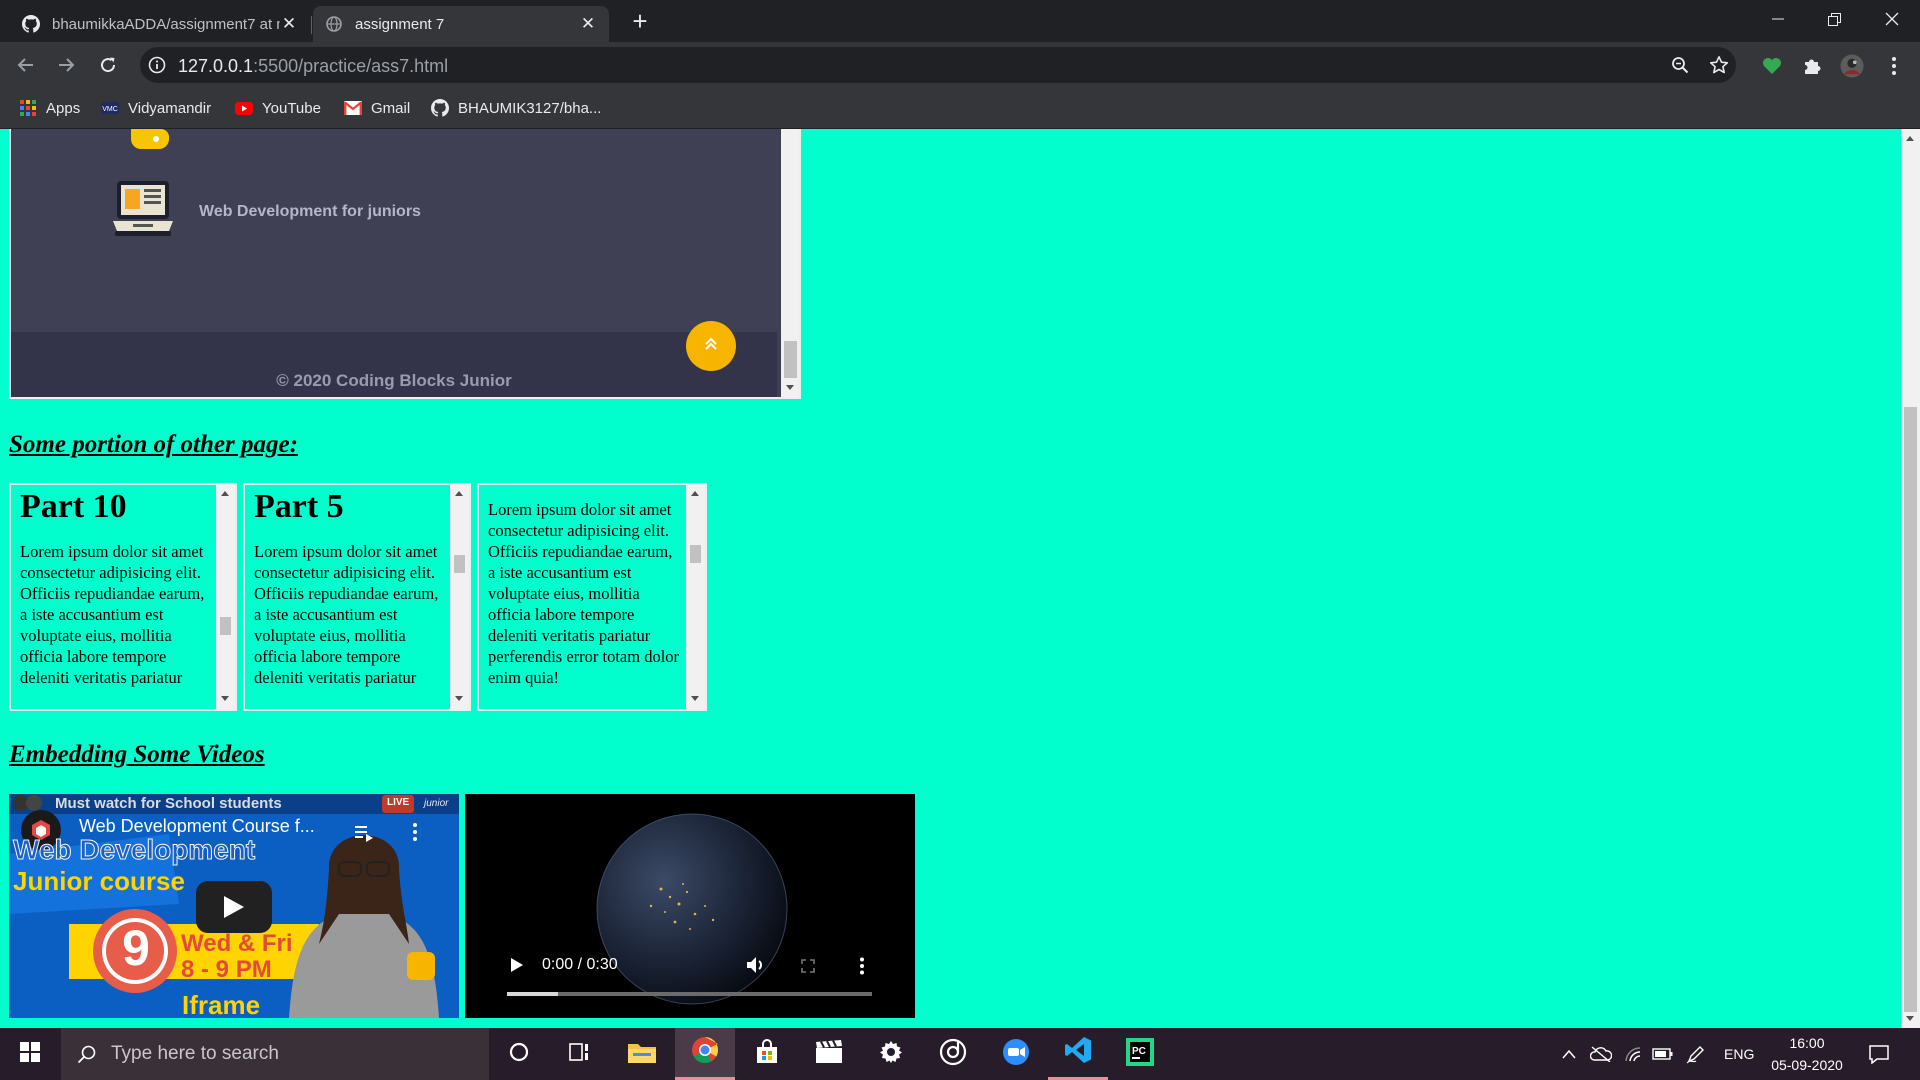 This screenshot has width=1920, height=1080. I want to click on taskbar-store, so click(767, 1054).